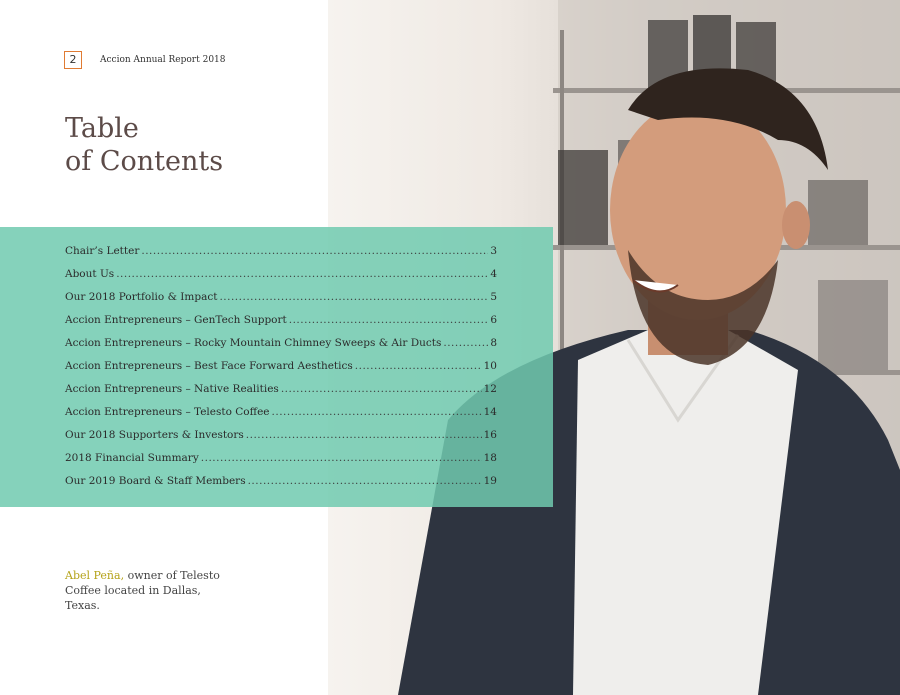 This screenshot has height=695, width=900. What do you see at coordinates (73, 60) in the screenshot?
I see `page-number: 2` at bounding box center [73, 60].